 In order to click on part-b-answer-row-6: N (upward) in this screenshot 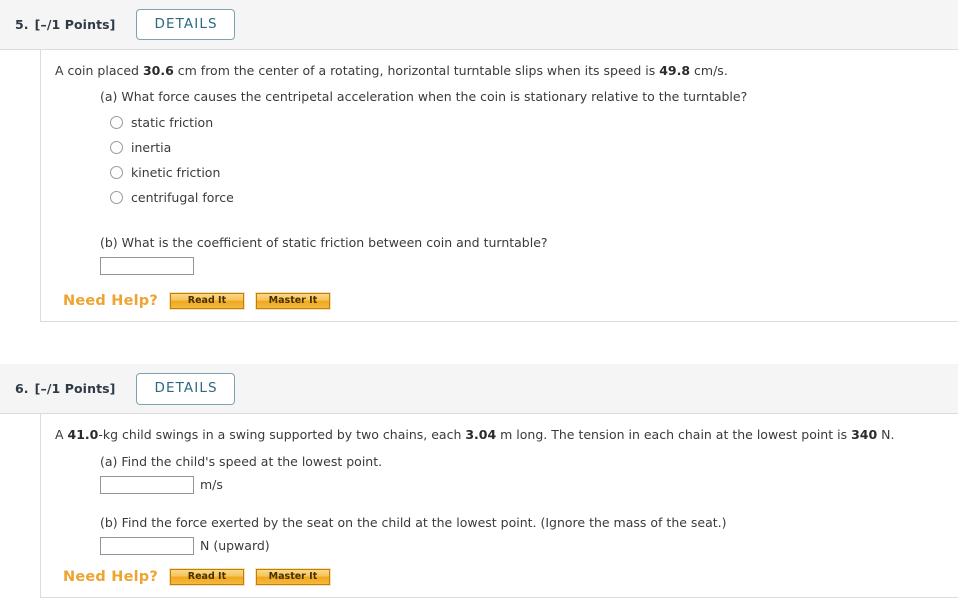, I will do `click(529, 545)`.